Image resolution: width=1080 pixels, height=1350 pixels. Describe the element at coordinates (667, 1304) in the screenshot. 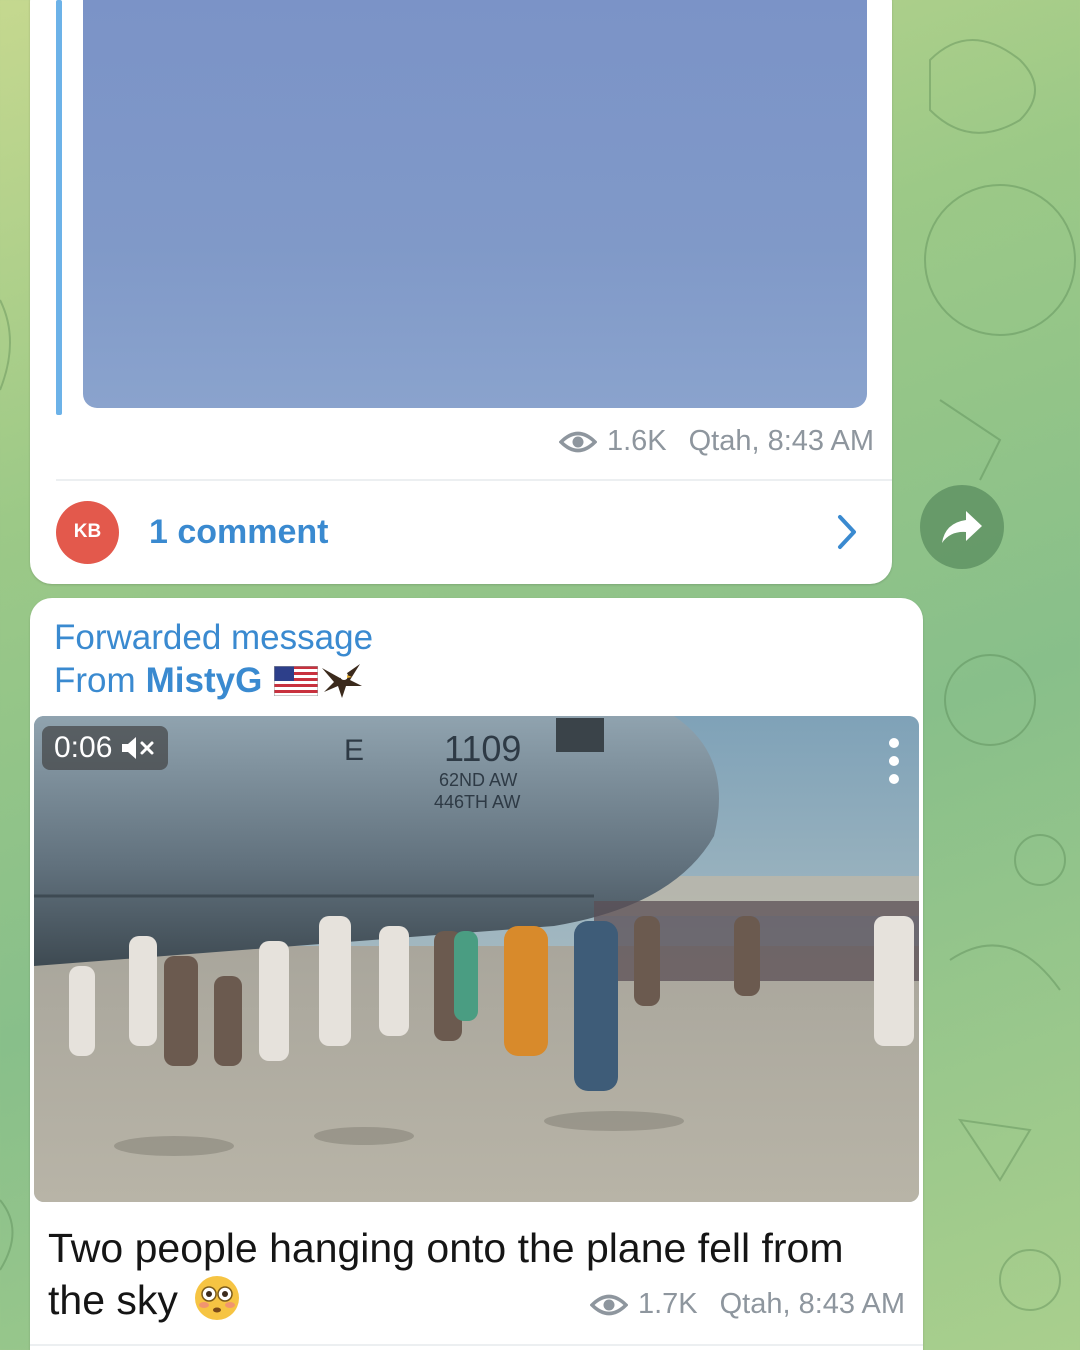

I see `views-count: 1.7K` at that location.